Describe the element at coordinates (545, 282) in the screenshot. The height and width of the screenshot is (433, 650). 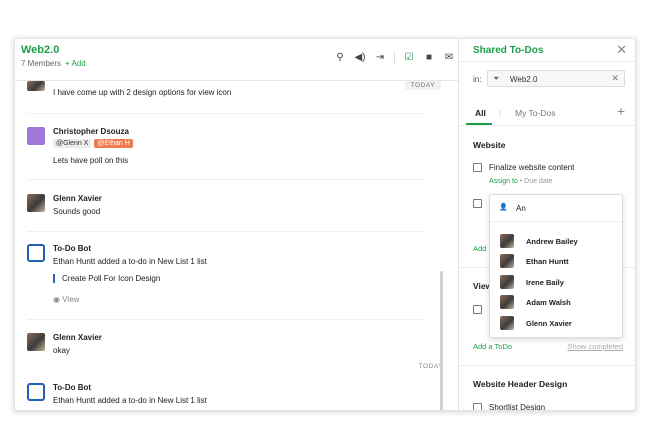
I see `assignee-name: Irene Baily` at that location.